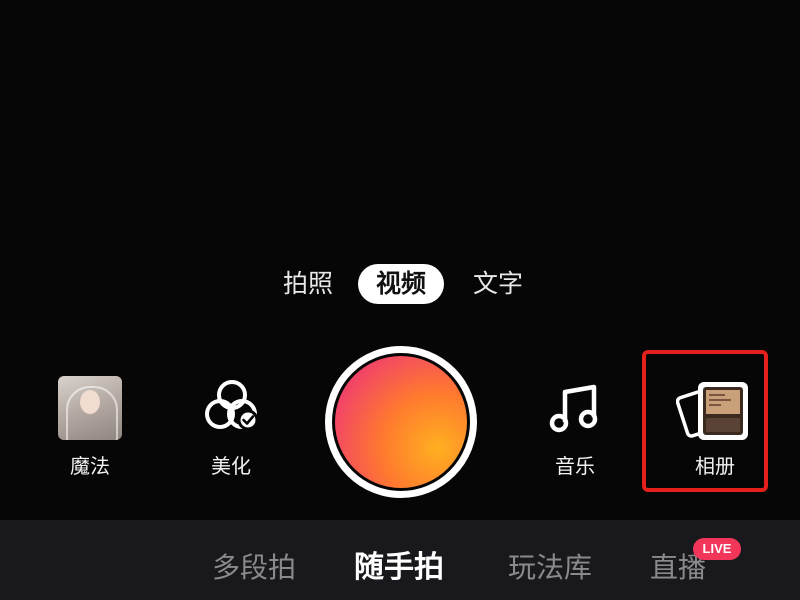 This screenshot has width=800, height=600. I want to click on magic-label: 魔法, so click(90, 466).